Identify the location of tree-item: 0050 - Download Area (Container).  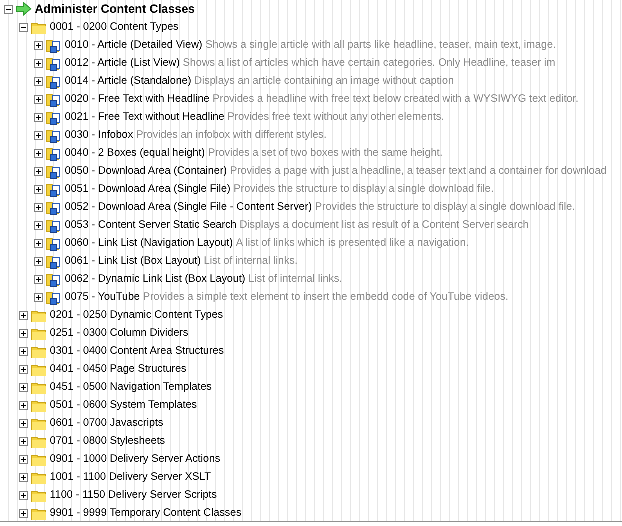
(146, 171).